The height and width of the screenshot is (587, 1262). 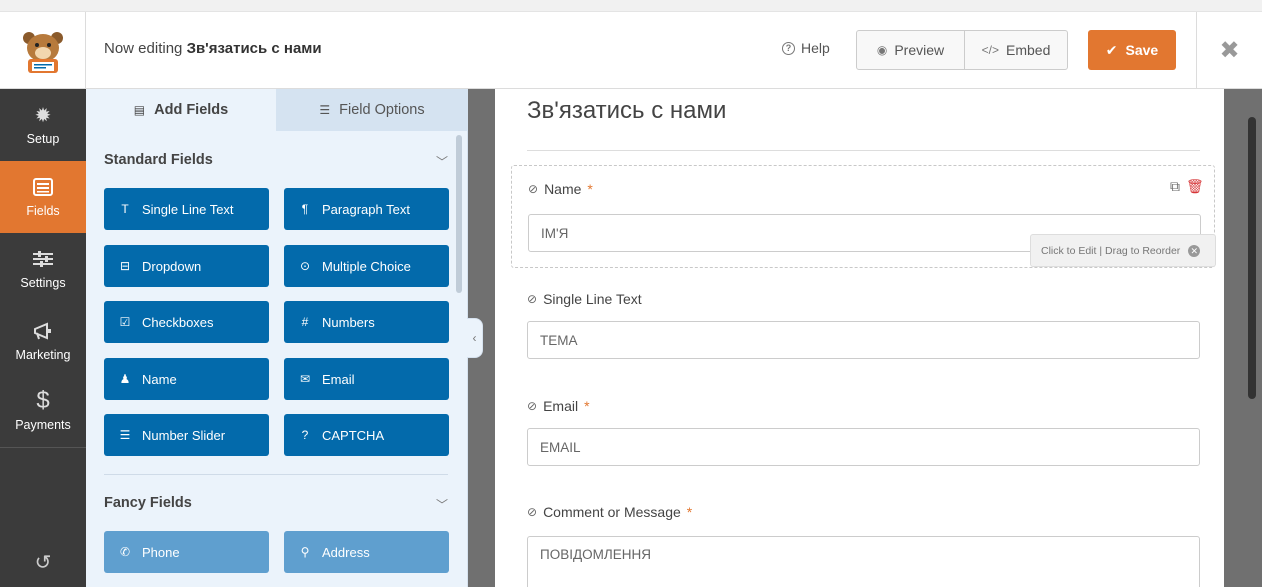 I want to click on fancy-fields-title: Fancy Fields, so click(x=148, y=503).